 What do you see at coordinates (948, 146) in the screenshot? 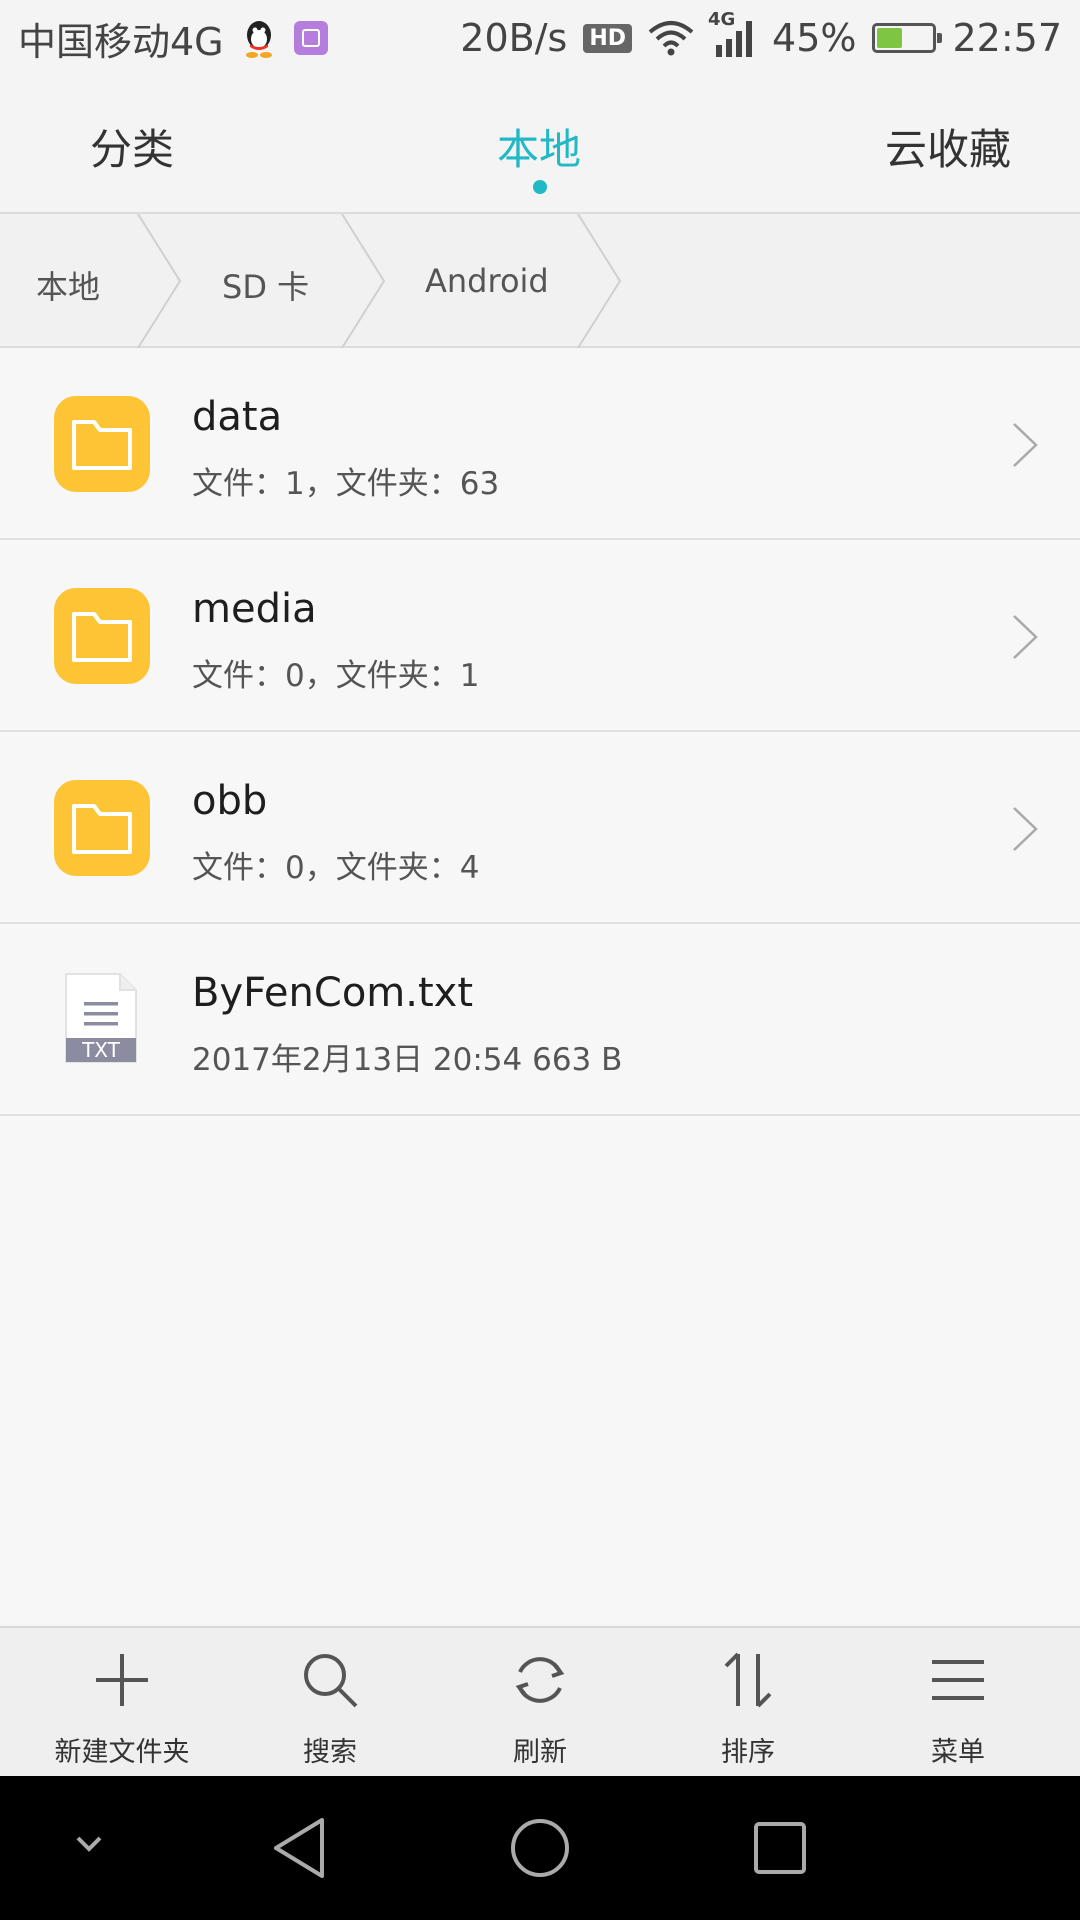
I see `tab-cloud-favorites: 云收藏` at bounding box center [948, 146].